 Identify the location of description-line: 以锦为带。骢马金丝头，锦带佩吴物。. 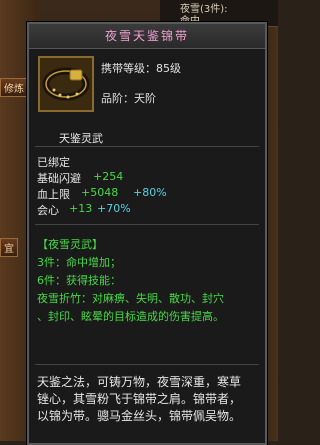
(139, 416).